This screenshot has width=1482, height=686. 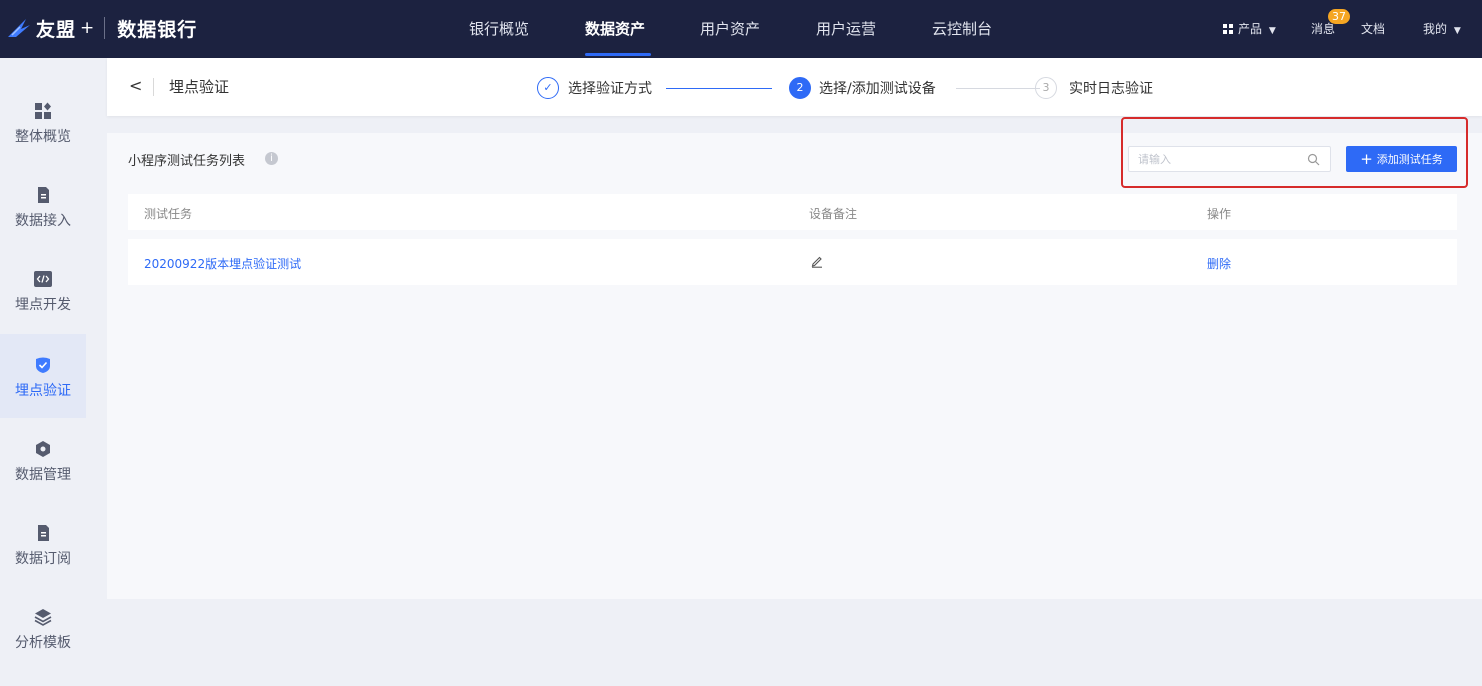 I want to click on sidebar-item-label: 数据接入, so click(x=43, y=221).